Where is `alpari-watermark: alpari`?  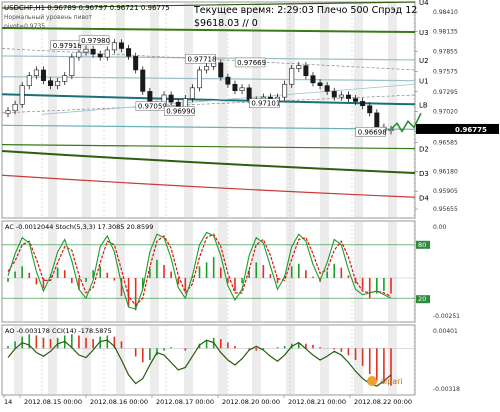 alpari-watermark: alpari is located at coordinates (391, 381).